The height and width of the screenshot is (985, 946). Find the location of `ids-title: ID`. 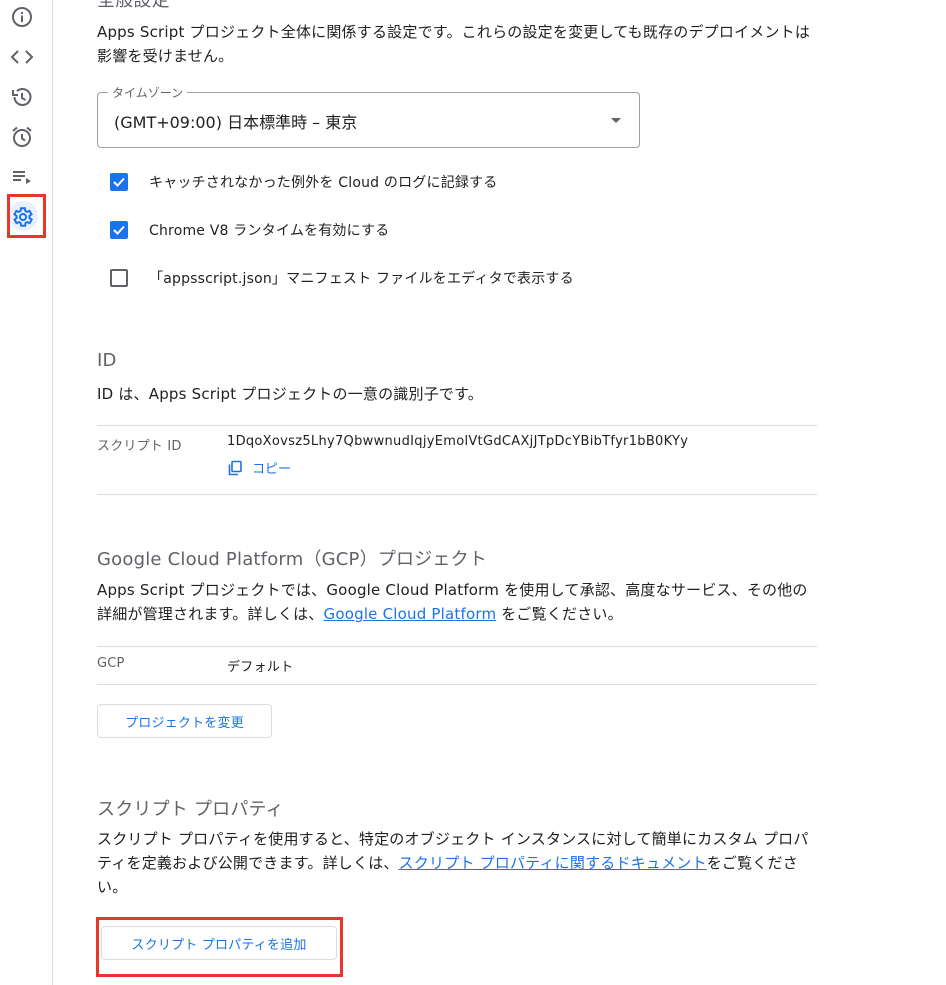

ids-title: ID is located at coordinates (107, 360).